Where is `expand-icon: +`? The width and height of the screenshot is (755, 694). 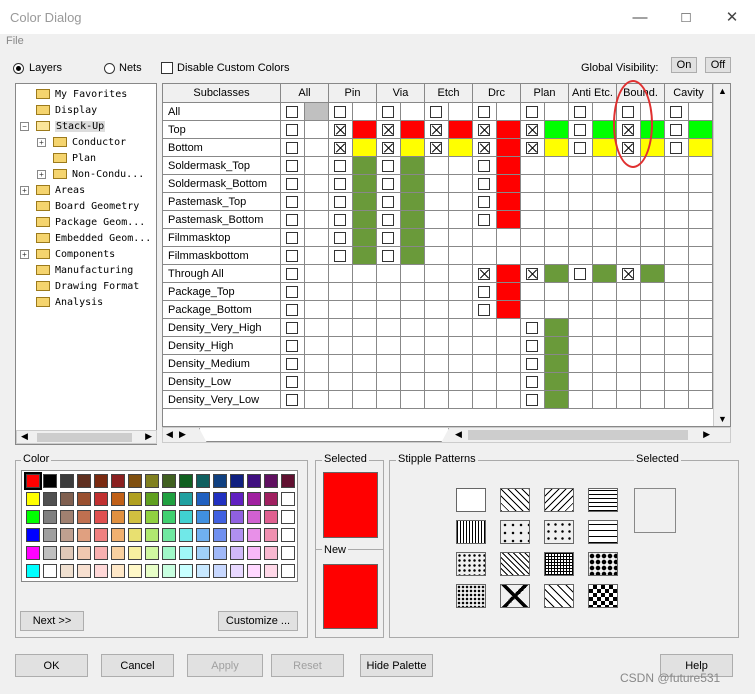
expand-icon: + is located at coordinates (41, 174).